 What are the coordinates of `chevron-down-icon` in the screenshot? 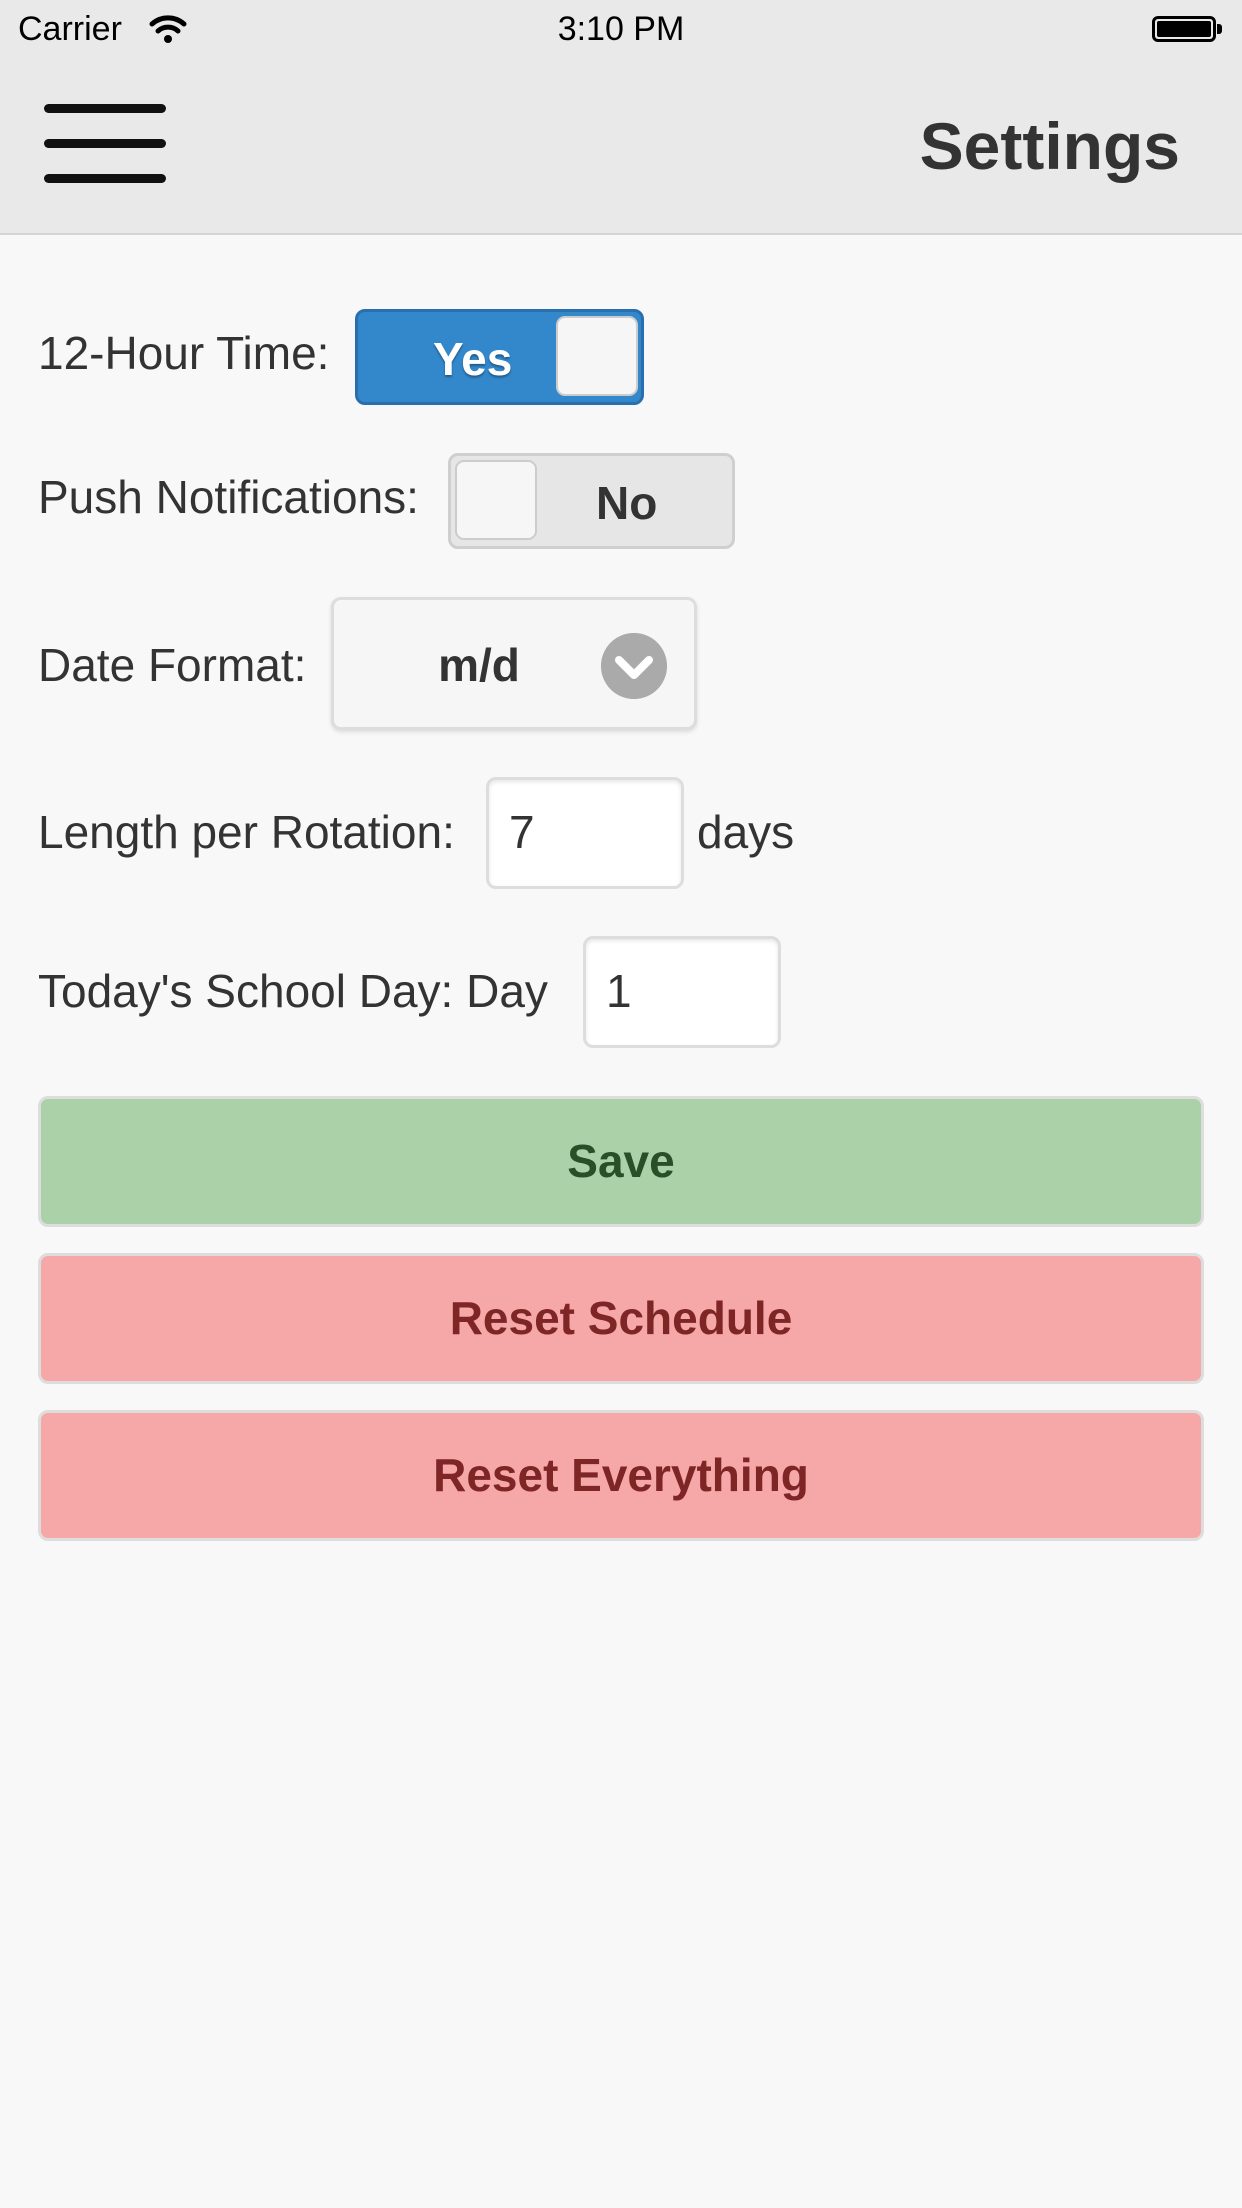 It's located at (634, 666).